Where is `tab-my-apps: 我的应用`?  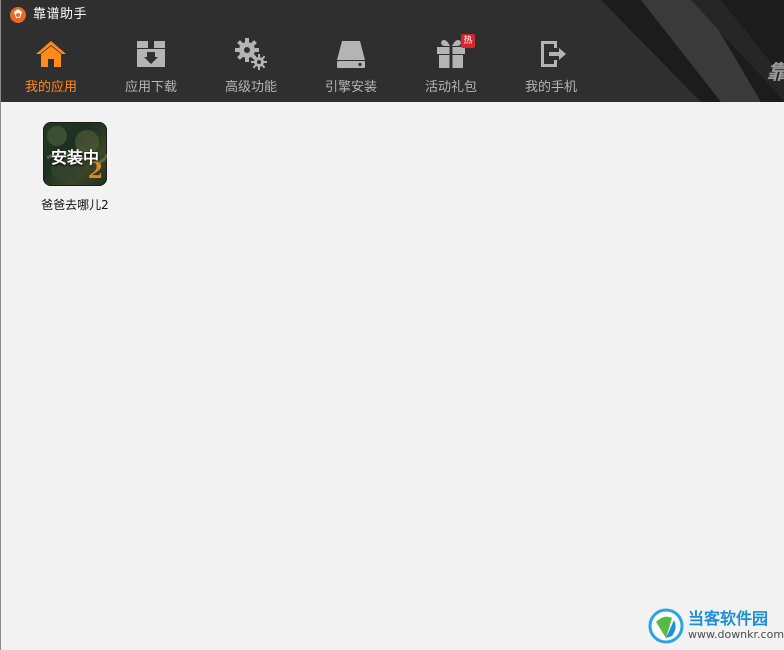
tab-my-apps: 我的应用 is located at coordinates (51, 66).